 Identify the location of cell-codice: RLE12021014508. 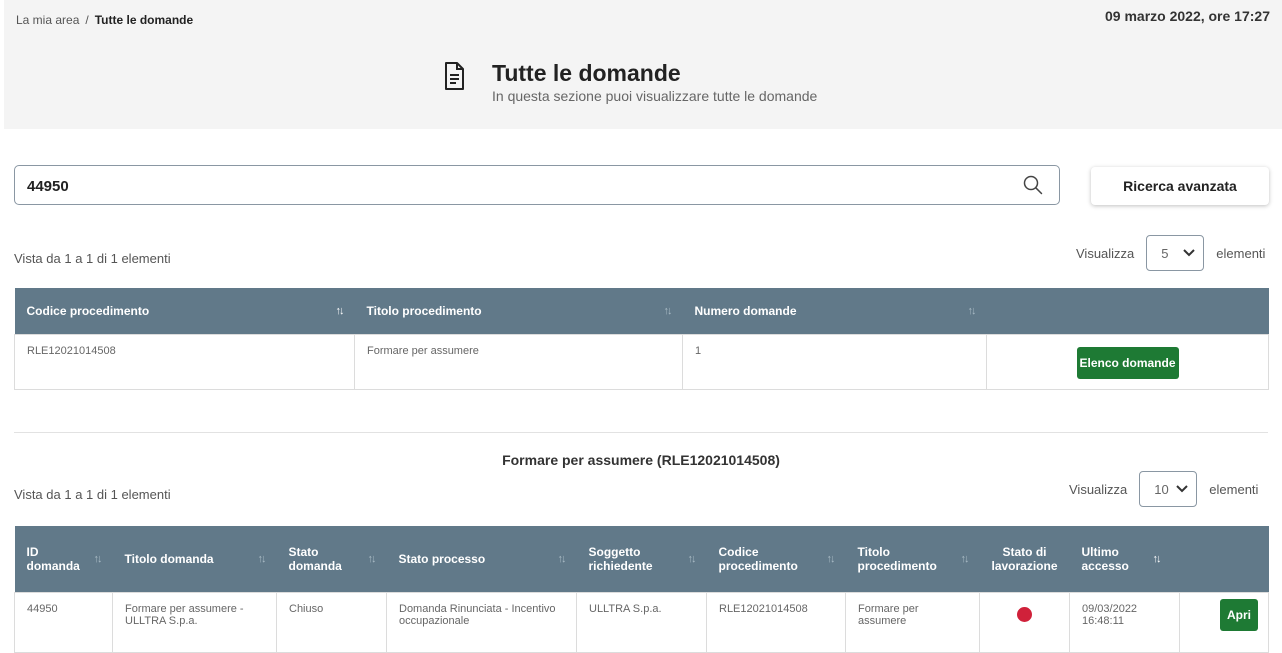
(184, 361).